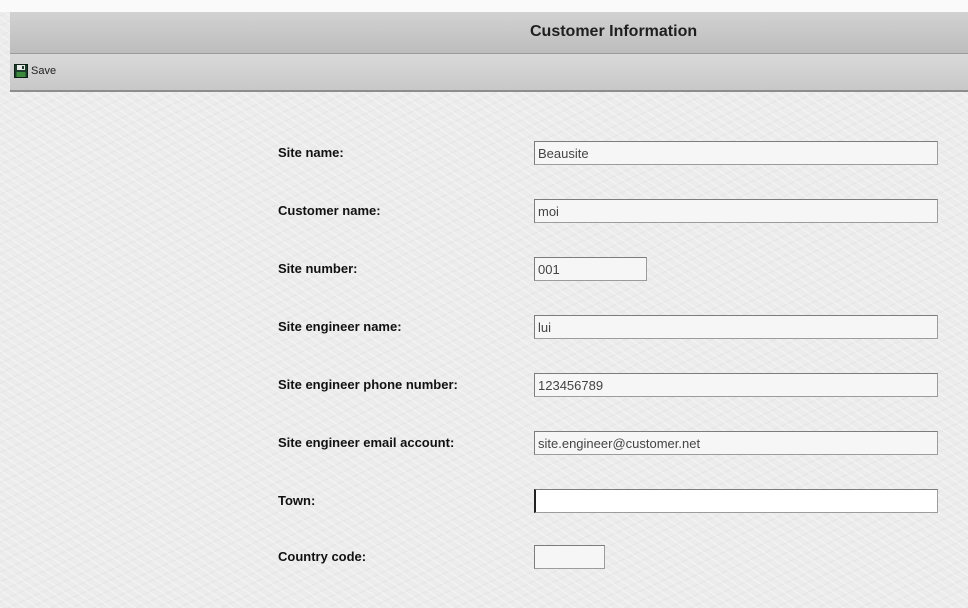  What do you see at coordinates (590, 269) in the screenshot?
I see `site-number-input` at bounding box center [590, 269].